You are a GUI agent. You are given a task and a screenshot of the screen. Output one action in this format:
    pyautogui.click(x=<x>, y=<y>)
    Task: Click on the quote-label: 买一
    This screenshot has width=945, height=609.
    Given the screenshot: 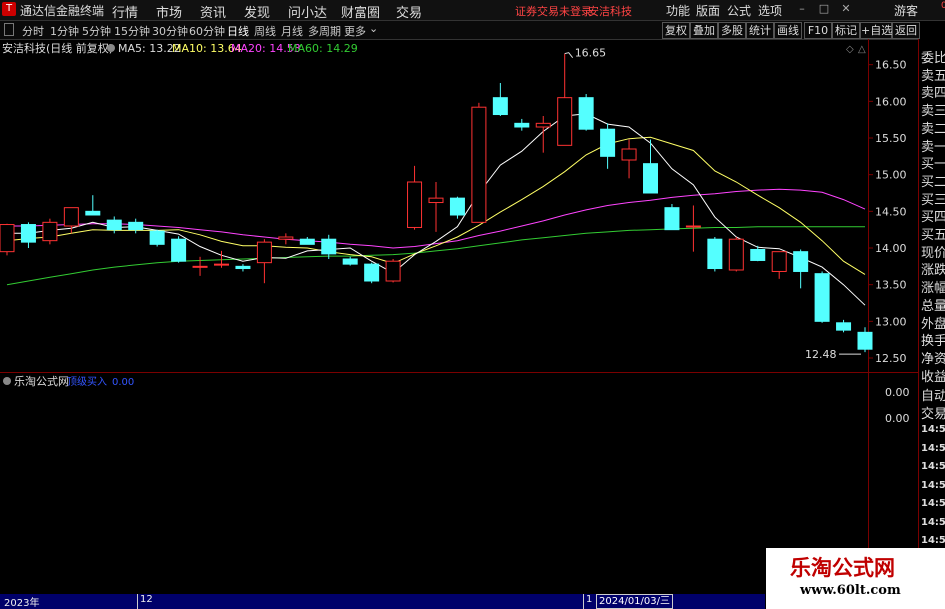 What is the action you would take?
    pyautogui.click(x=933, y=165)
    